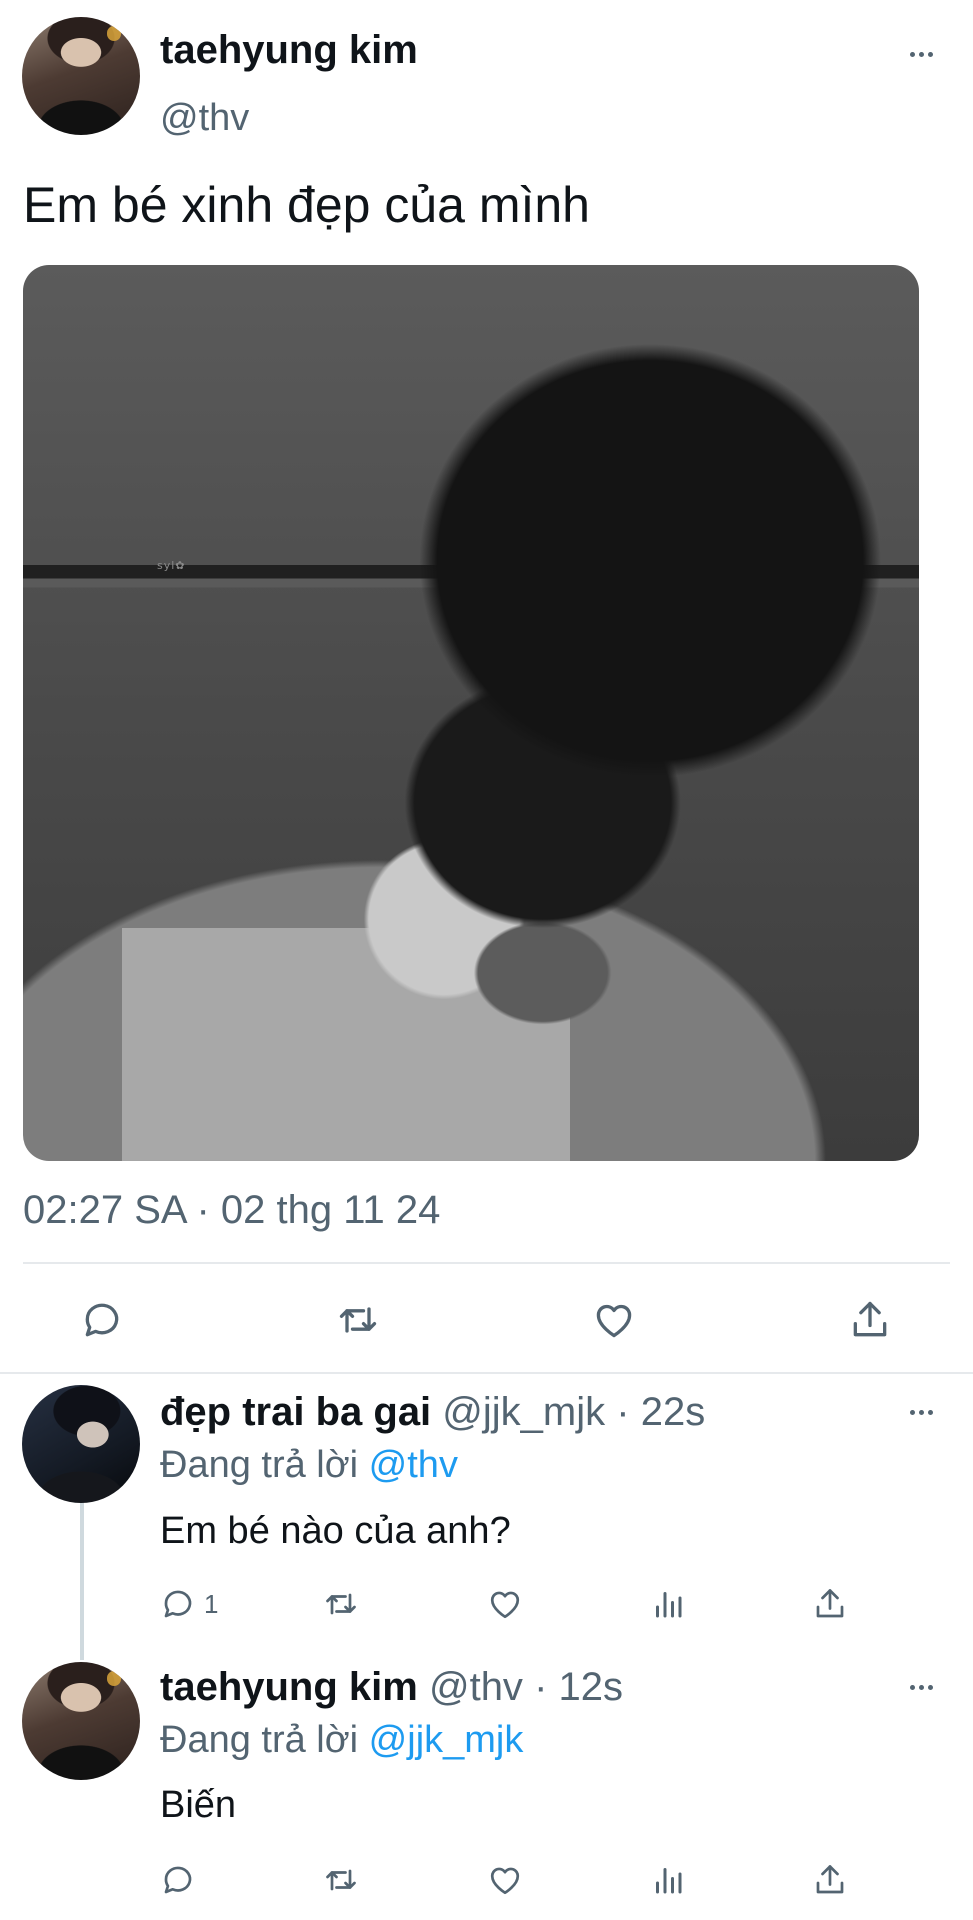  What do you see at coordinates (335, 1531) in the screenshot?
I see `reply-text: Em bé nào của anh?` at bounding box center [335, 1531].